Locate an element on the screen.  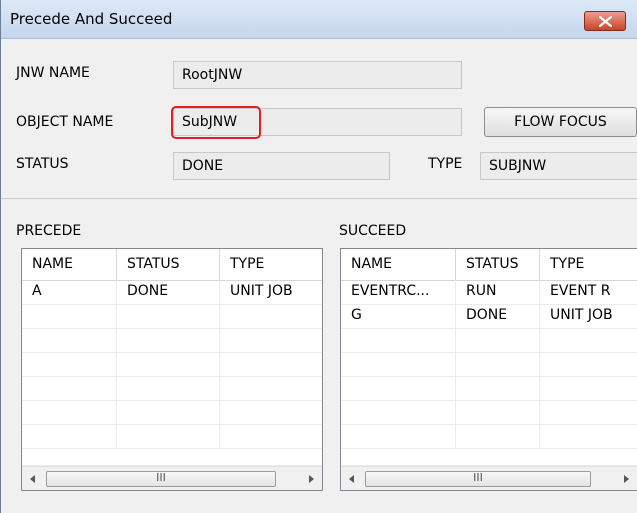
succeed-scroll-right is located at coordinates (626, 478).